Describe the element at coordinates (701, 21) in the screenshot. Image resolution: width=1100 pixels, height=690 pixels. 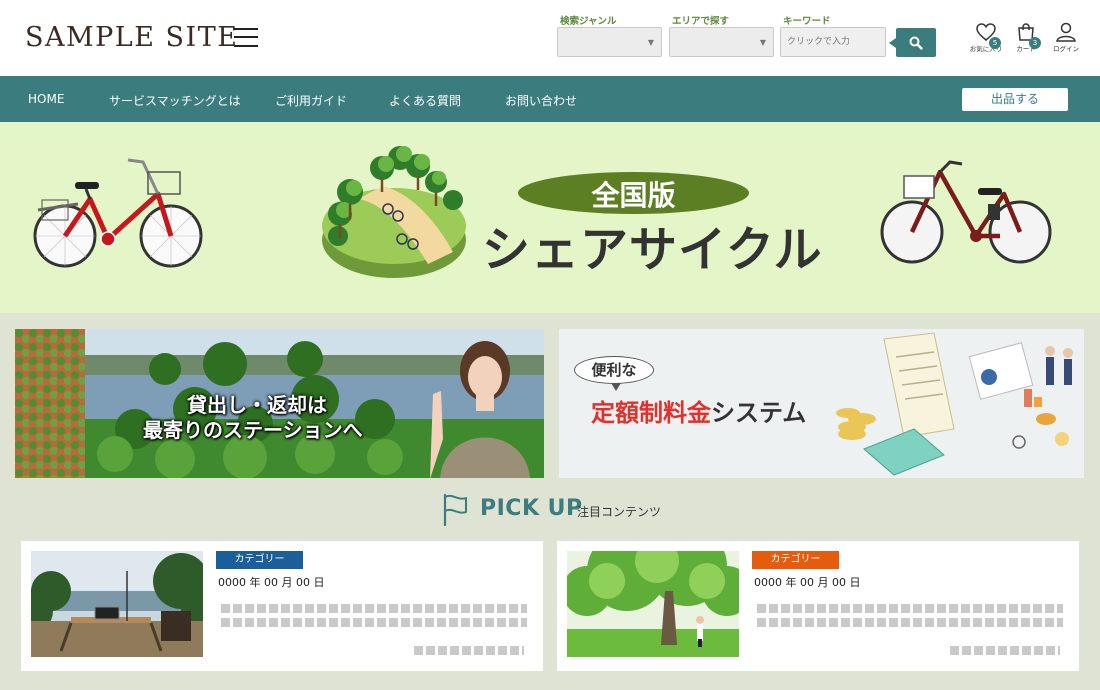
I see `area-label: エリアで探す` at that location.